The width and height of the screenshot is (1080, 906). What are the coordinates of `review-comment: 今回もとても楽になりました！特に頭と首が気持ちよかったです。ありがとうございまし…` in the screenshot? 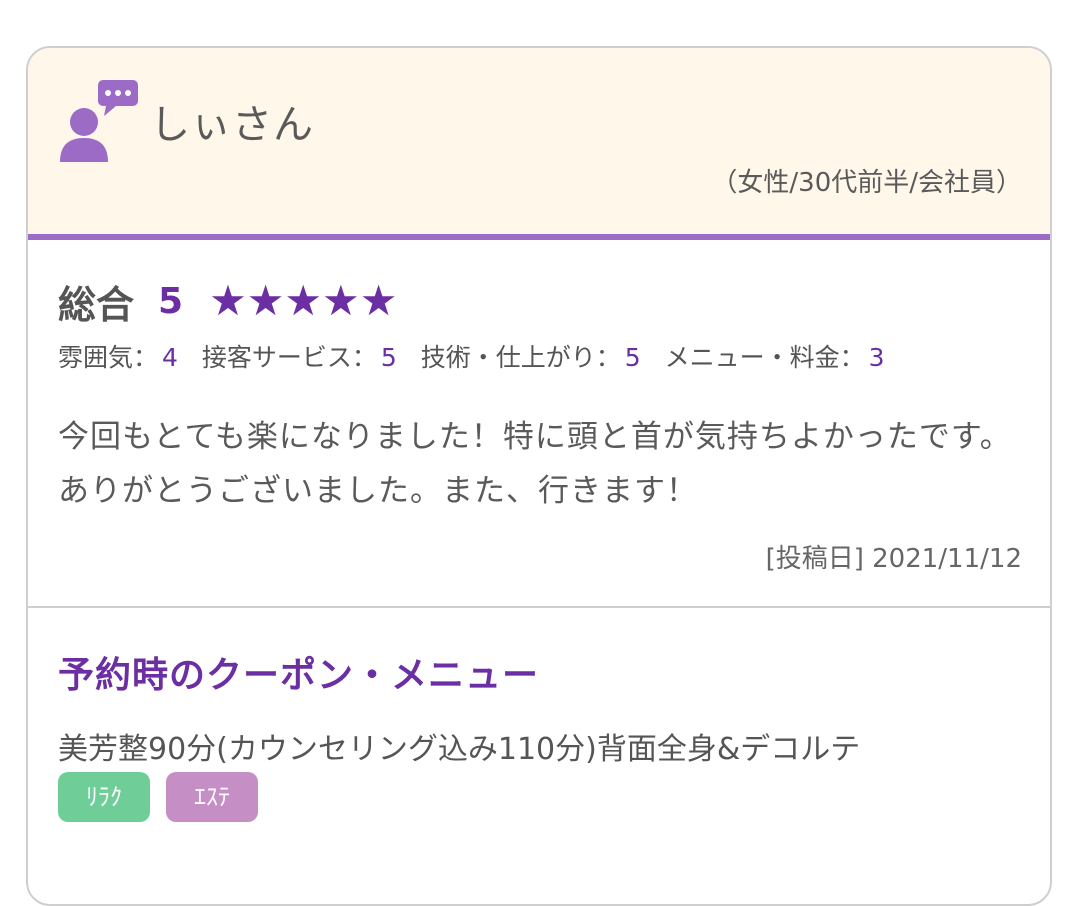 It's located at (535, 464).